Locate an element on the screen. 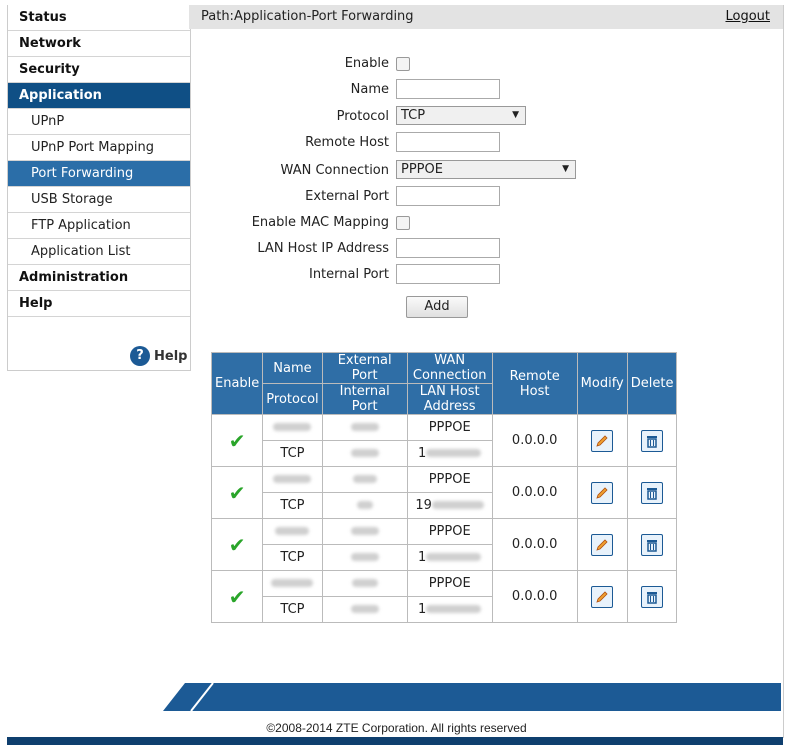 The image size is (793, 748). add-button: Add is located at coordinates (437, 307).